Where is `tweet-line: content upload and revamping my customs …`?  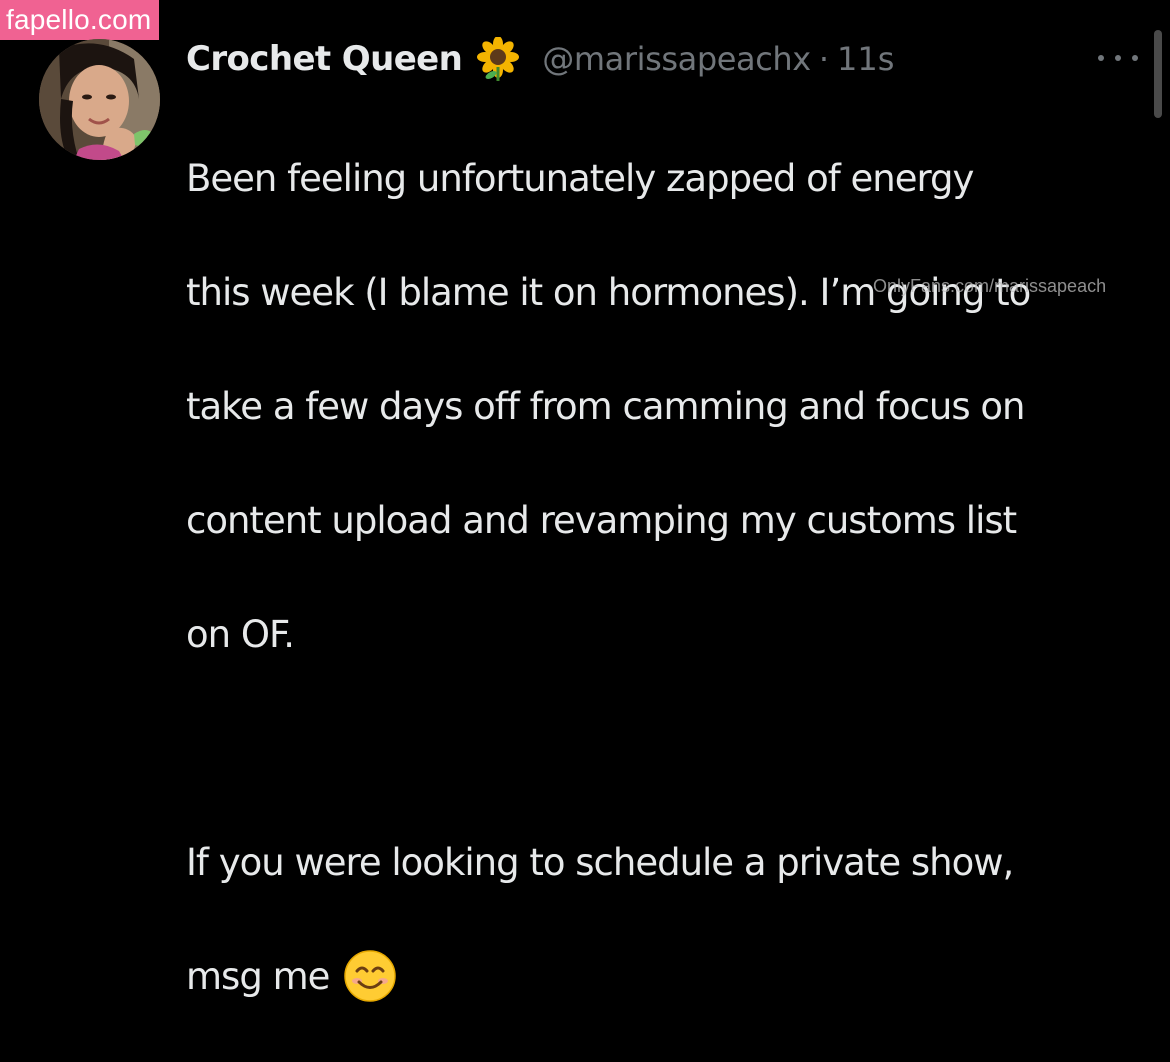
tweet-line: content upload and revamping my customs … is located at coordinates (601, 520).